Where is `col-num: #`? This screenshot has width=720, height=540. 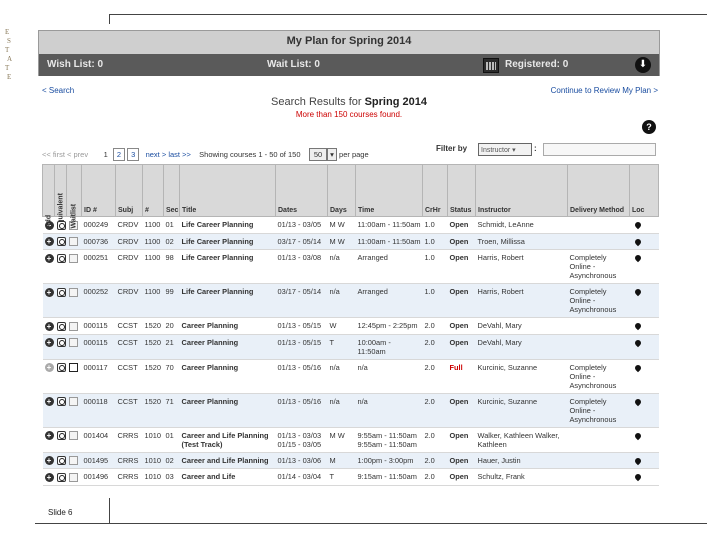
col-num: # is located at coordinates (153, 190).